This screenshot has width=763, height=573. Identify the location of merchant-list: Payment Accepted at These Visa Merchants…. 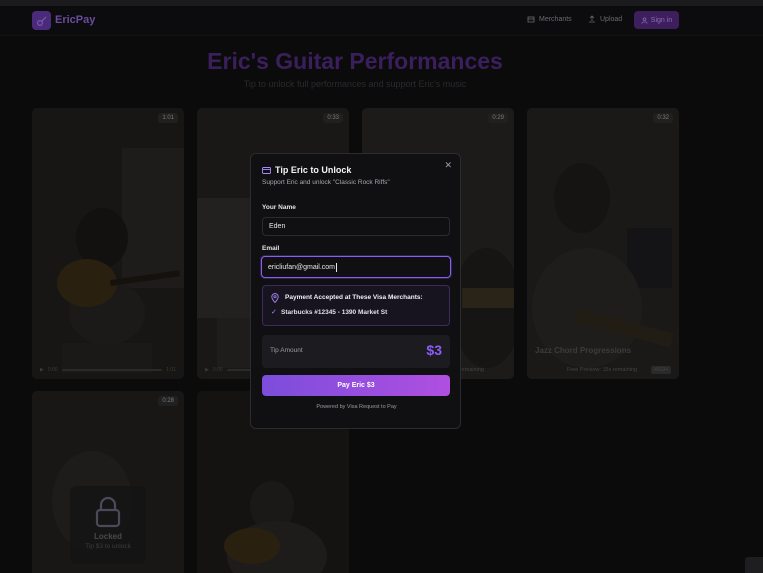
(356, 305).